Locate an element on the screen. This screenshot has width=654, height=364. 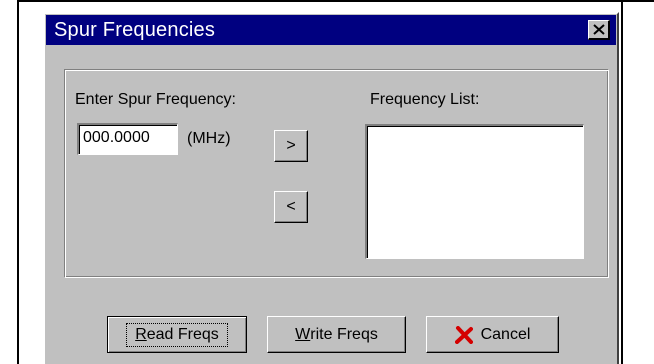
outer-frame-right is located at coordinates (622, 182).